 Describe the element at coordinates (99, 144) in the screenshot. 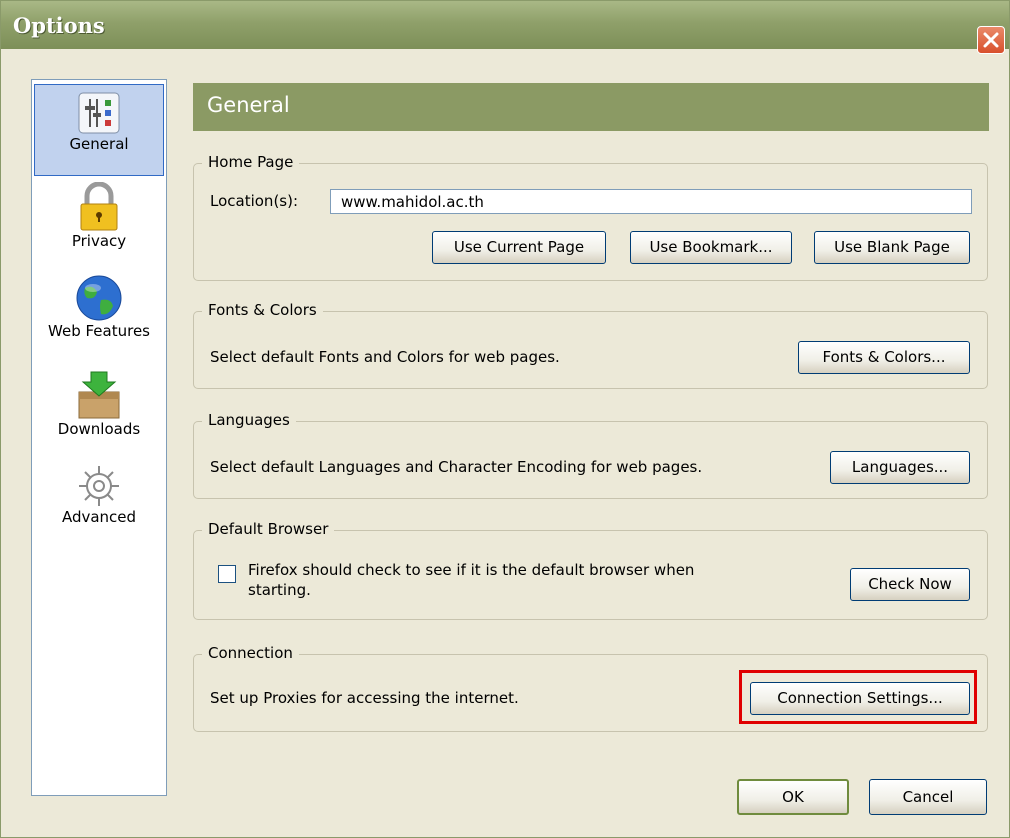

I see `sidebar-item-label: General` at that location.